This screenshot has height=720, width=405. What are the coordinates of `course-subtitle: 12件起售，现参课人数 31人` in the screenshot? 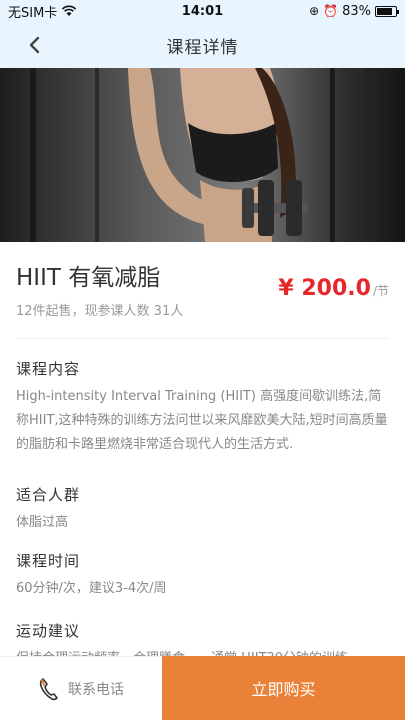 It's located at (100, 311).